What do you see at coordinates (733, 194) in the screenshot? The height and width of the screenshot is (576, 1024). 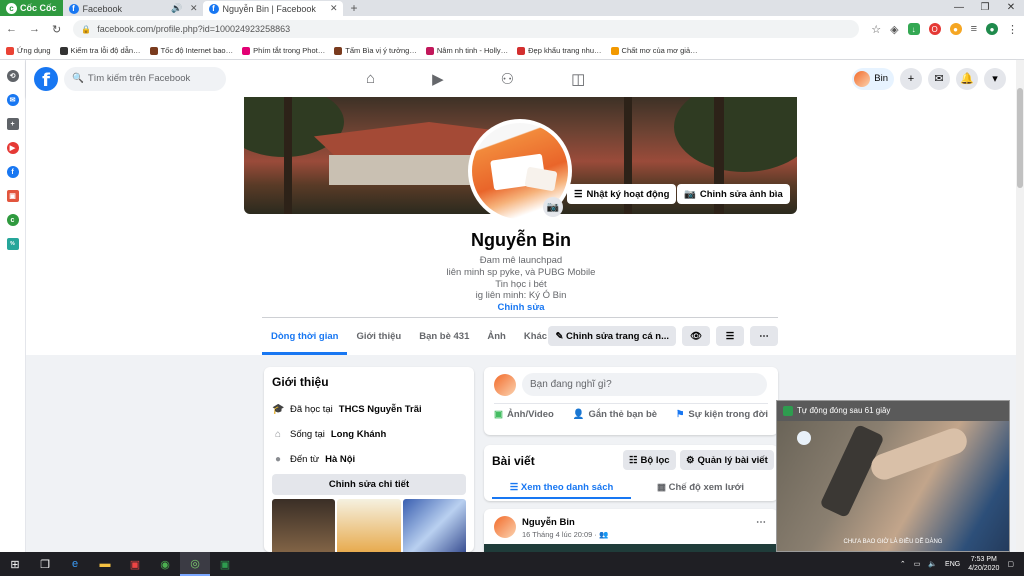 I see `edit-cover-button: 📷 Chỉnh sửa ảnh bìa` at bounding box center [733, 194].